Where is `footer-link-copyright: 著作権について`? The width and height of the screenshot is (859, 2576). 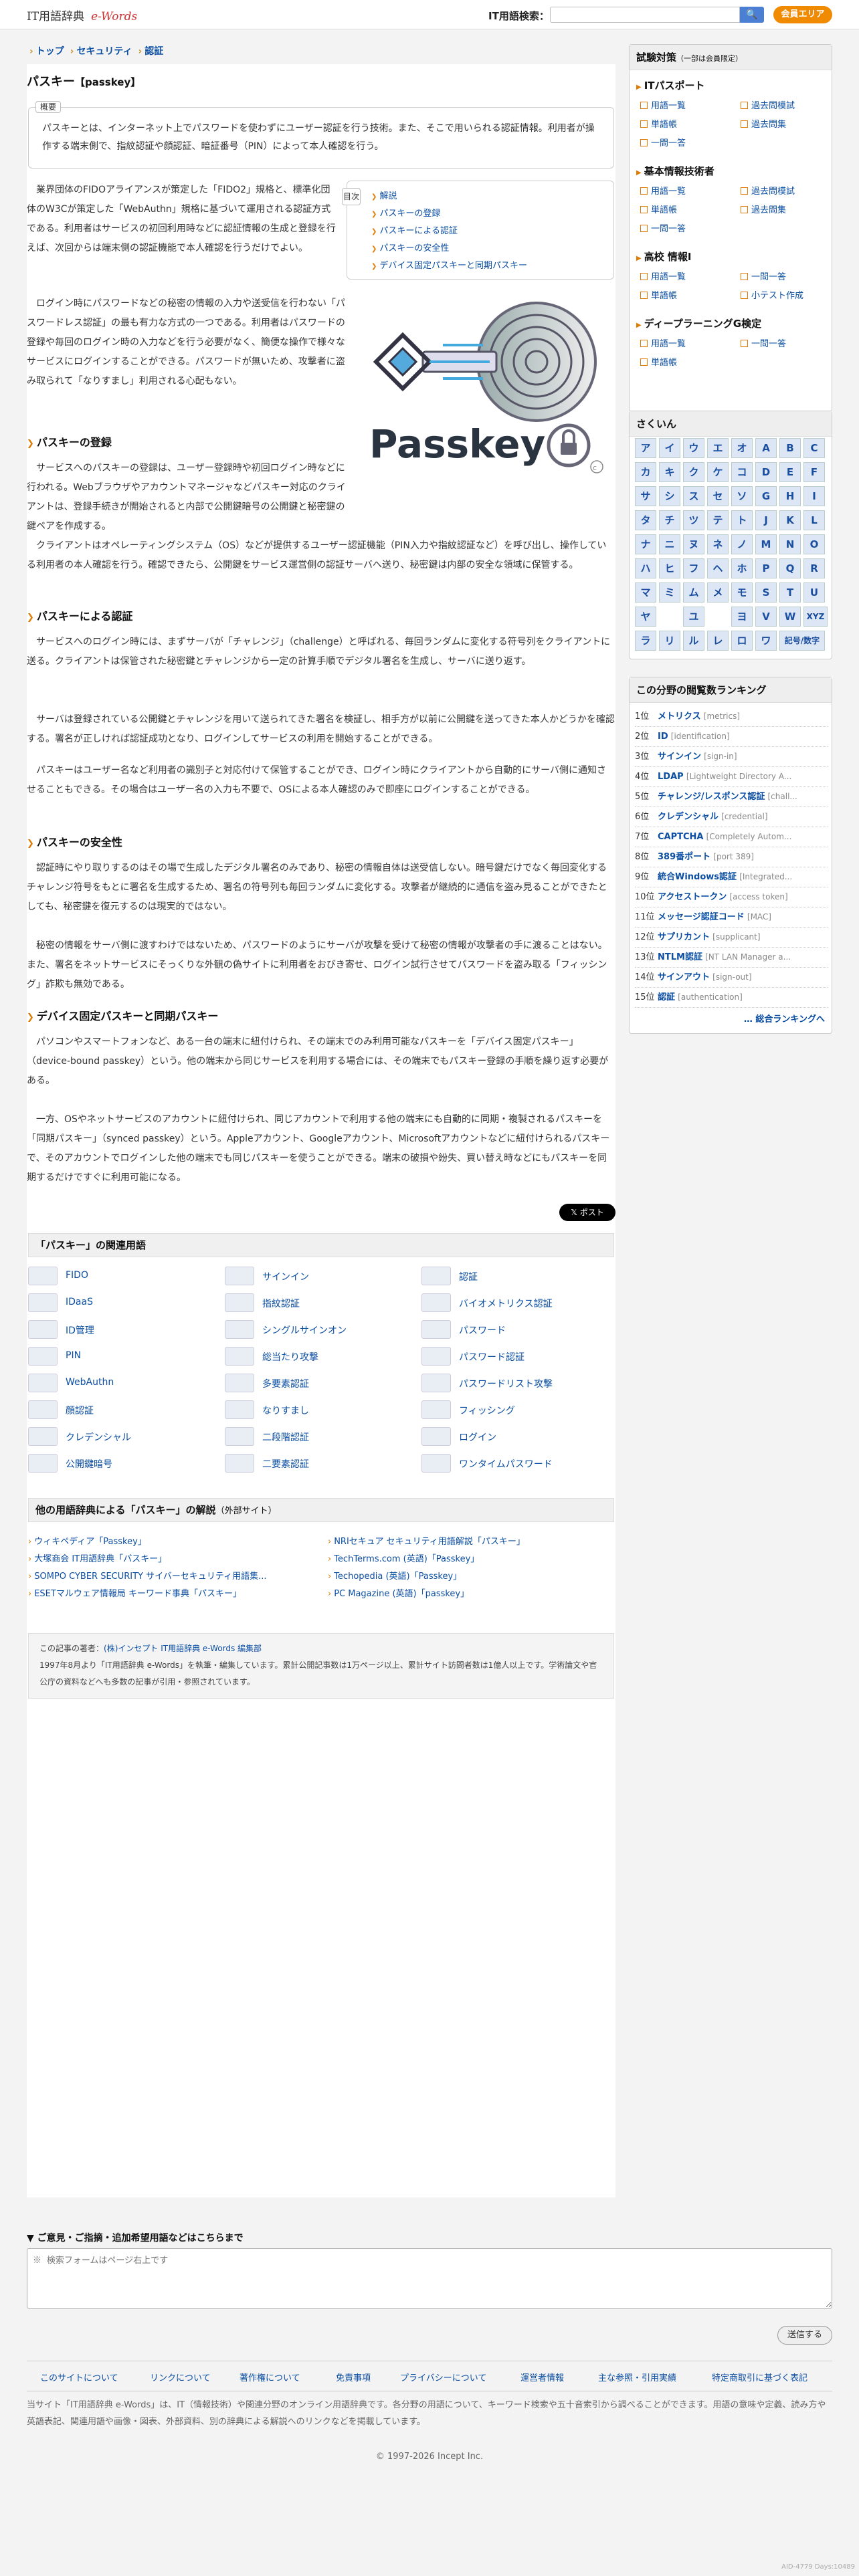 footer-link-copyright: 著作権について is located at coordinates (270, 2377).